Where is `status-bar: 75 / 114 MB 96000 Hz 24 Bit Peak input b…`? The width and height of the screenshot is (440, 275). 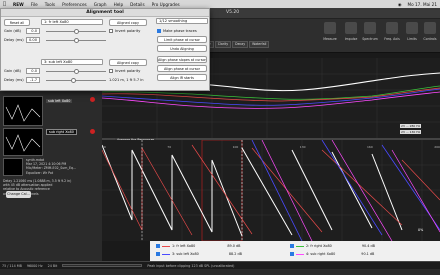
status-bar: 75 / 114 MB 96000 Hz 24 Bit Peak input b… is located at coordinates (220, 265).